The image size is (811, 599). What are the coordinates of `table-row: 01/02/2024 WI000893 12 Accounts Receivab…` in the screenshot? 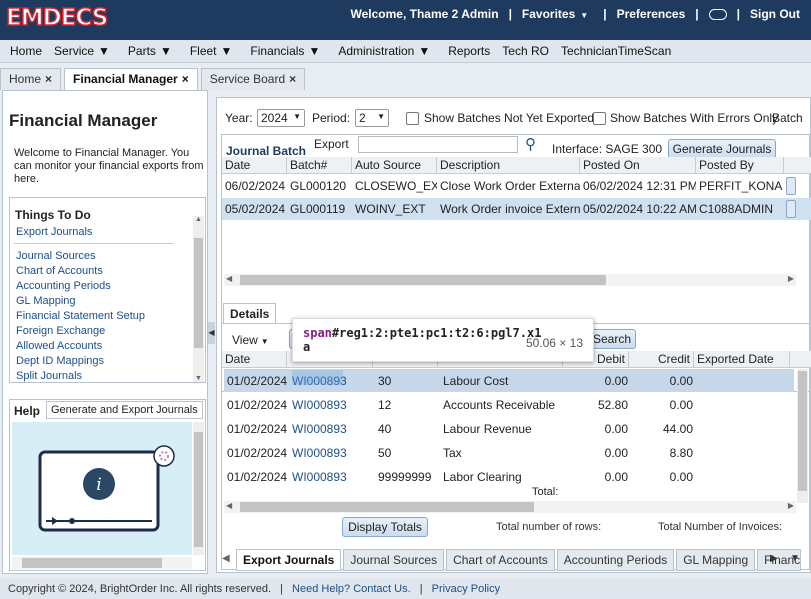 It's located at (509, 404).